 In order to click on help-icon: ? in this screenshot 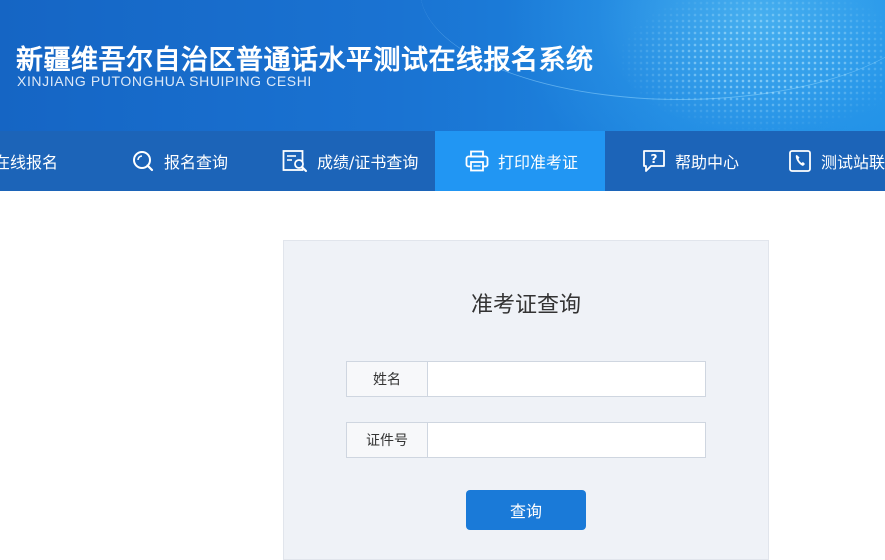, I will do `click(654, 161)`.